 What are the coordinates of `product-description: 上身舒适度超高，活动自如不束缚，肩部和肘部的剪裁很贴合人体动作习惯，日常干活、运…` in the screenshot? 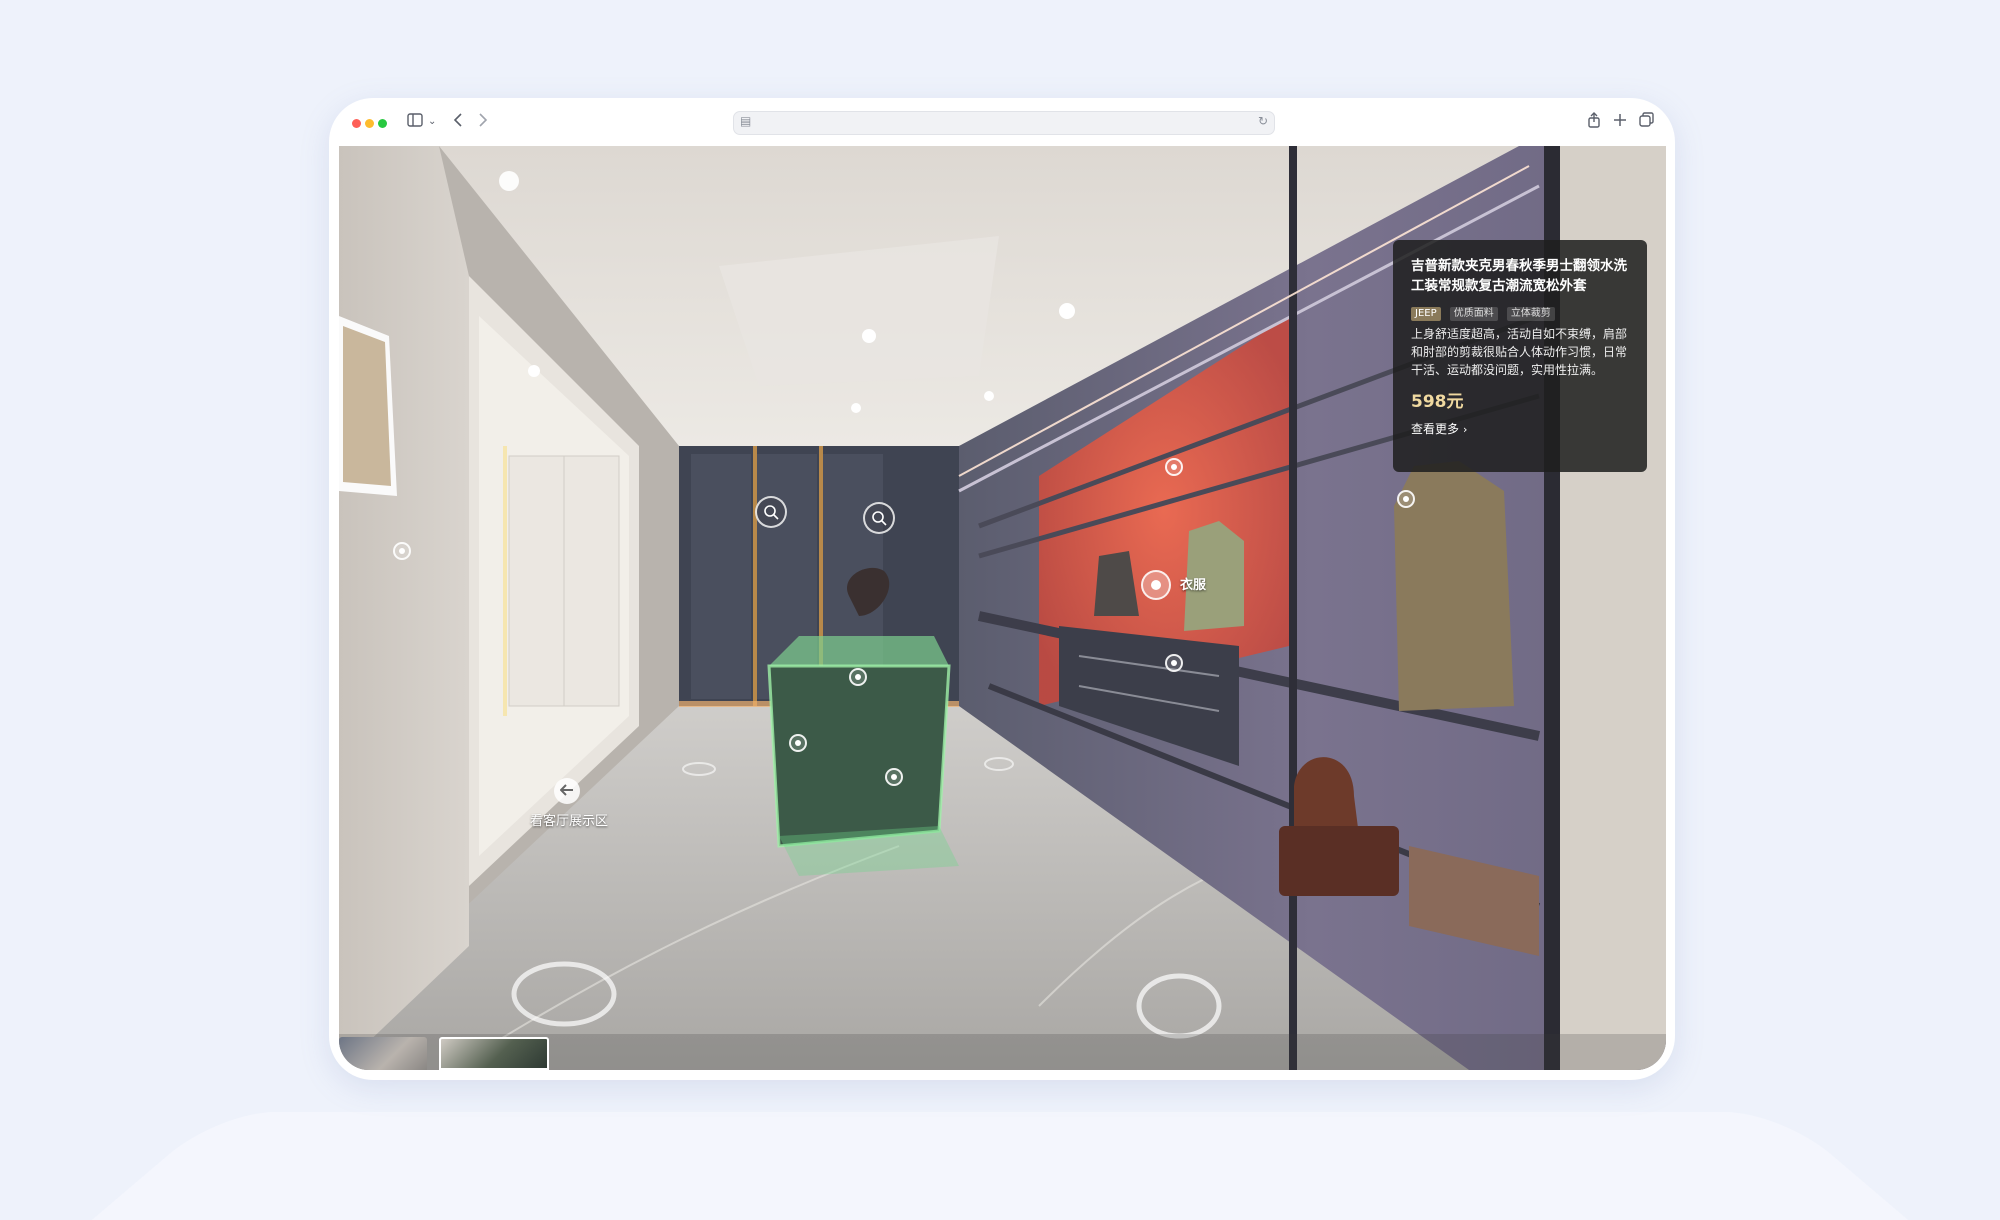 It's located at (1519, 352).